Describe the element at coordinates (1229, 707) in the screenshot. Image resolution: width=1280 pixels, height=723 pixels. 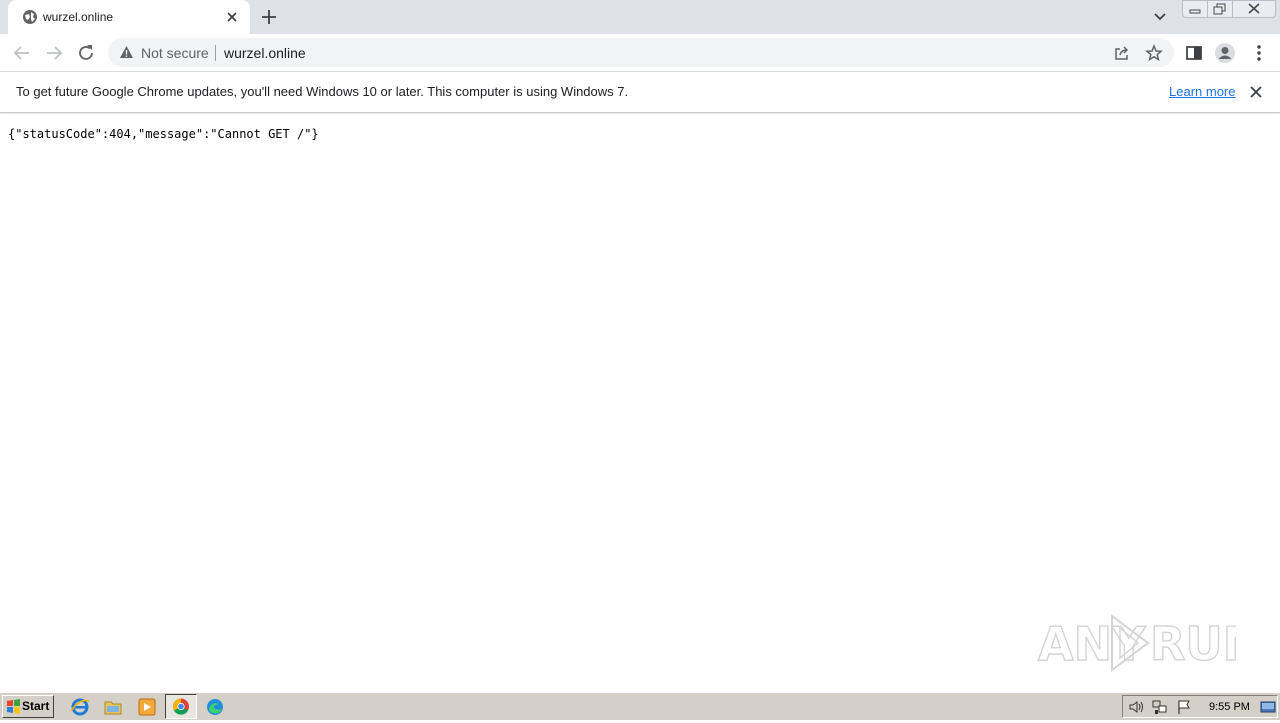
I see `taskbar-clock: 9:55 PM` at that location.